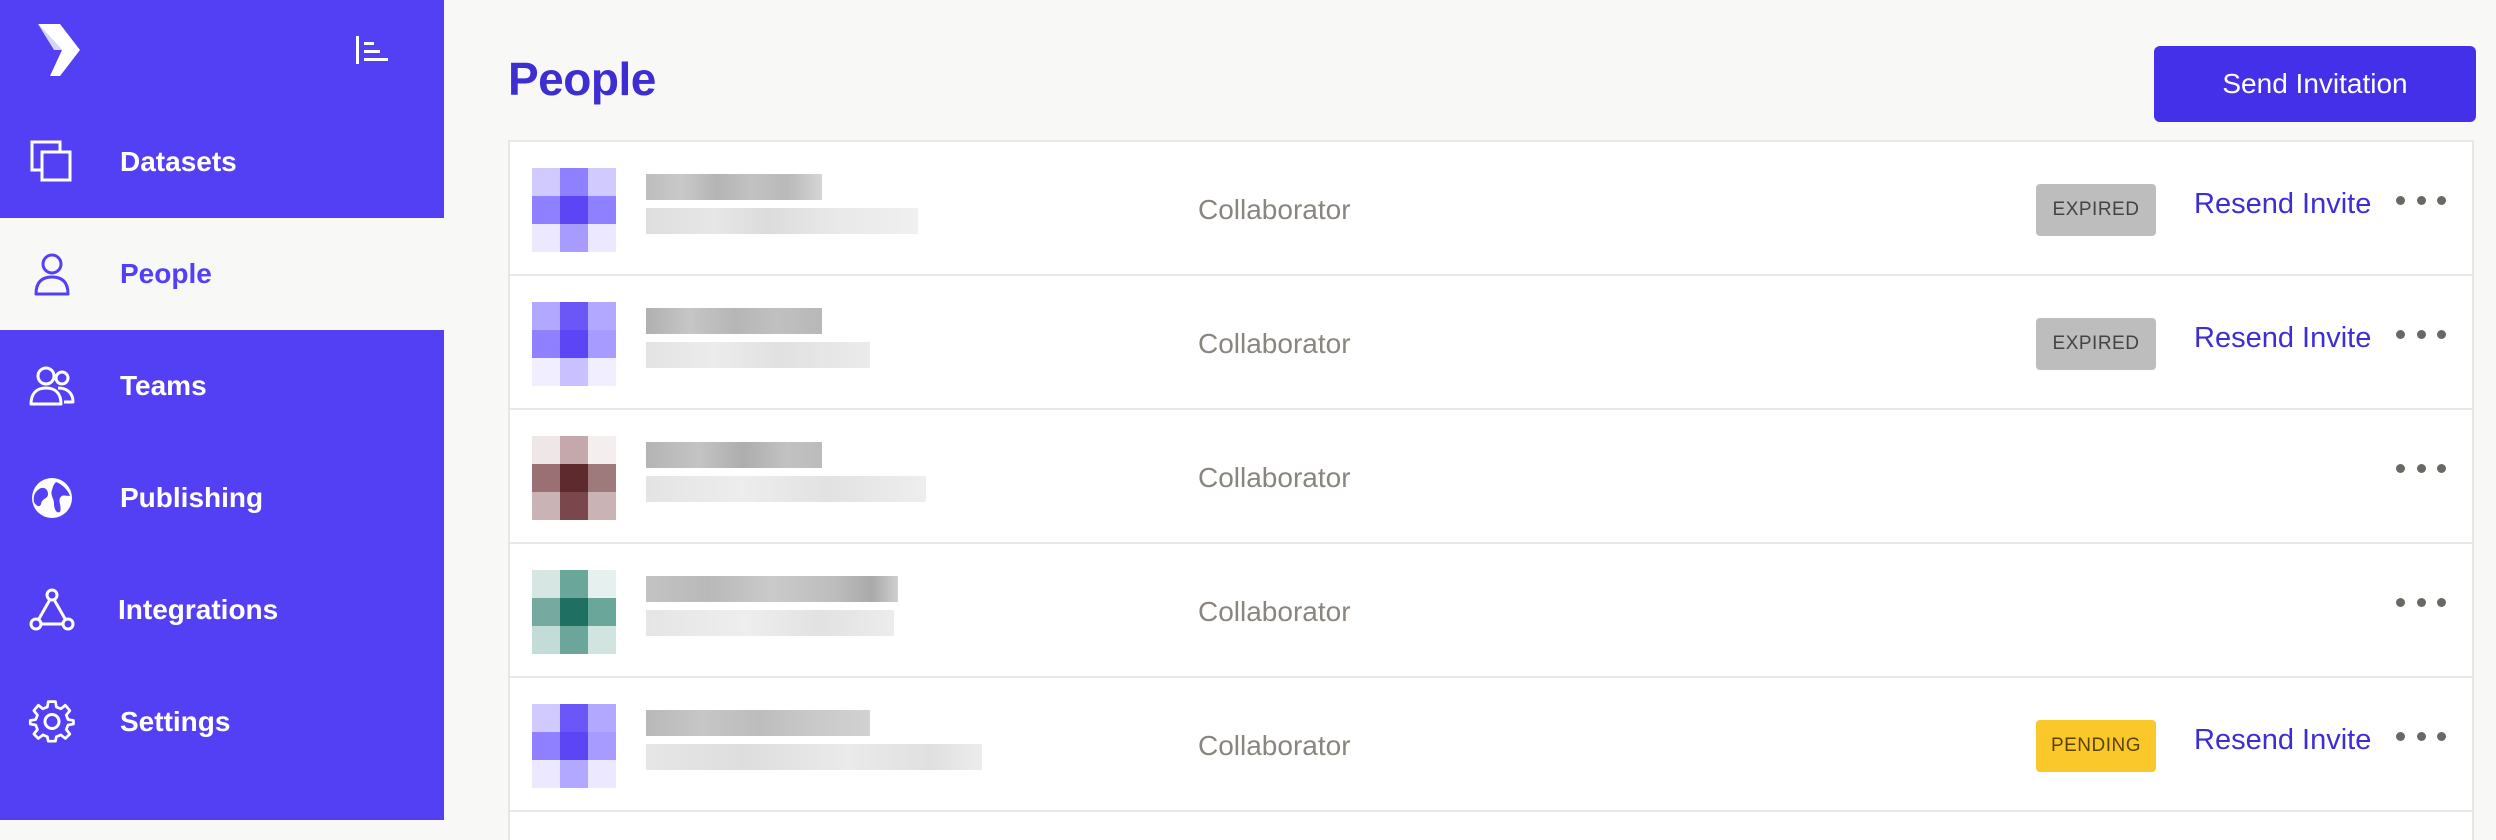 The height and width of the screenshot is (840, 2496). I want to click on person-icon, so click(52, 274).